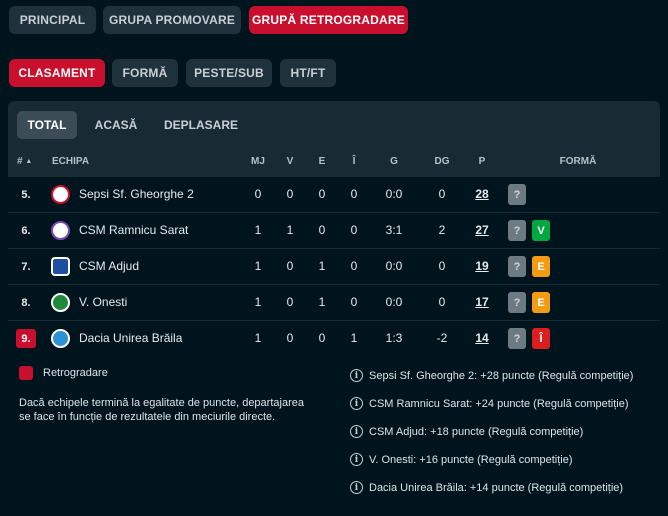 This screenshot has width=668, height=516. Describe the element at coordinates (258, 161) in the screenshot. I see `header-mj: MJ` at that location.